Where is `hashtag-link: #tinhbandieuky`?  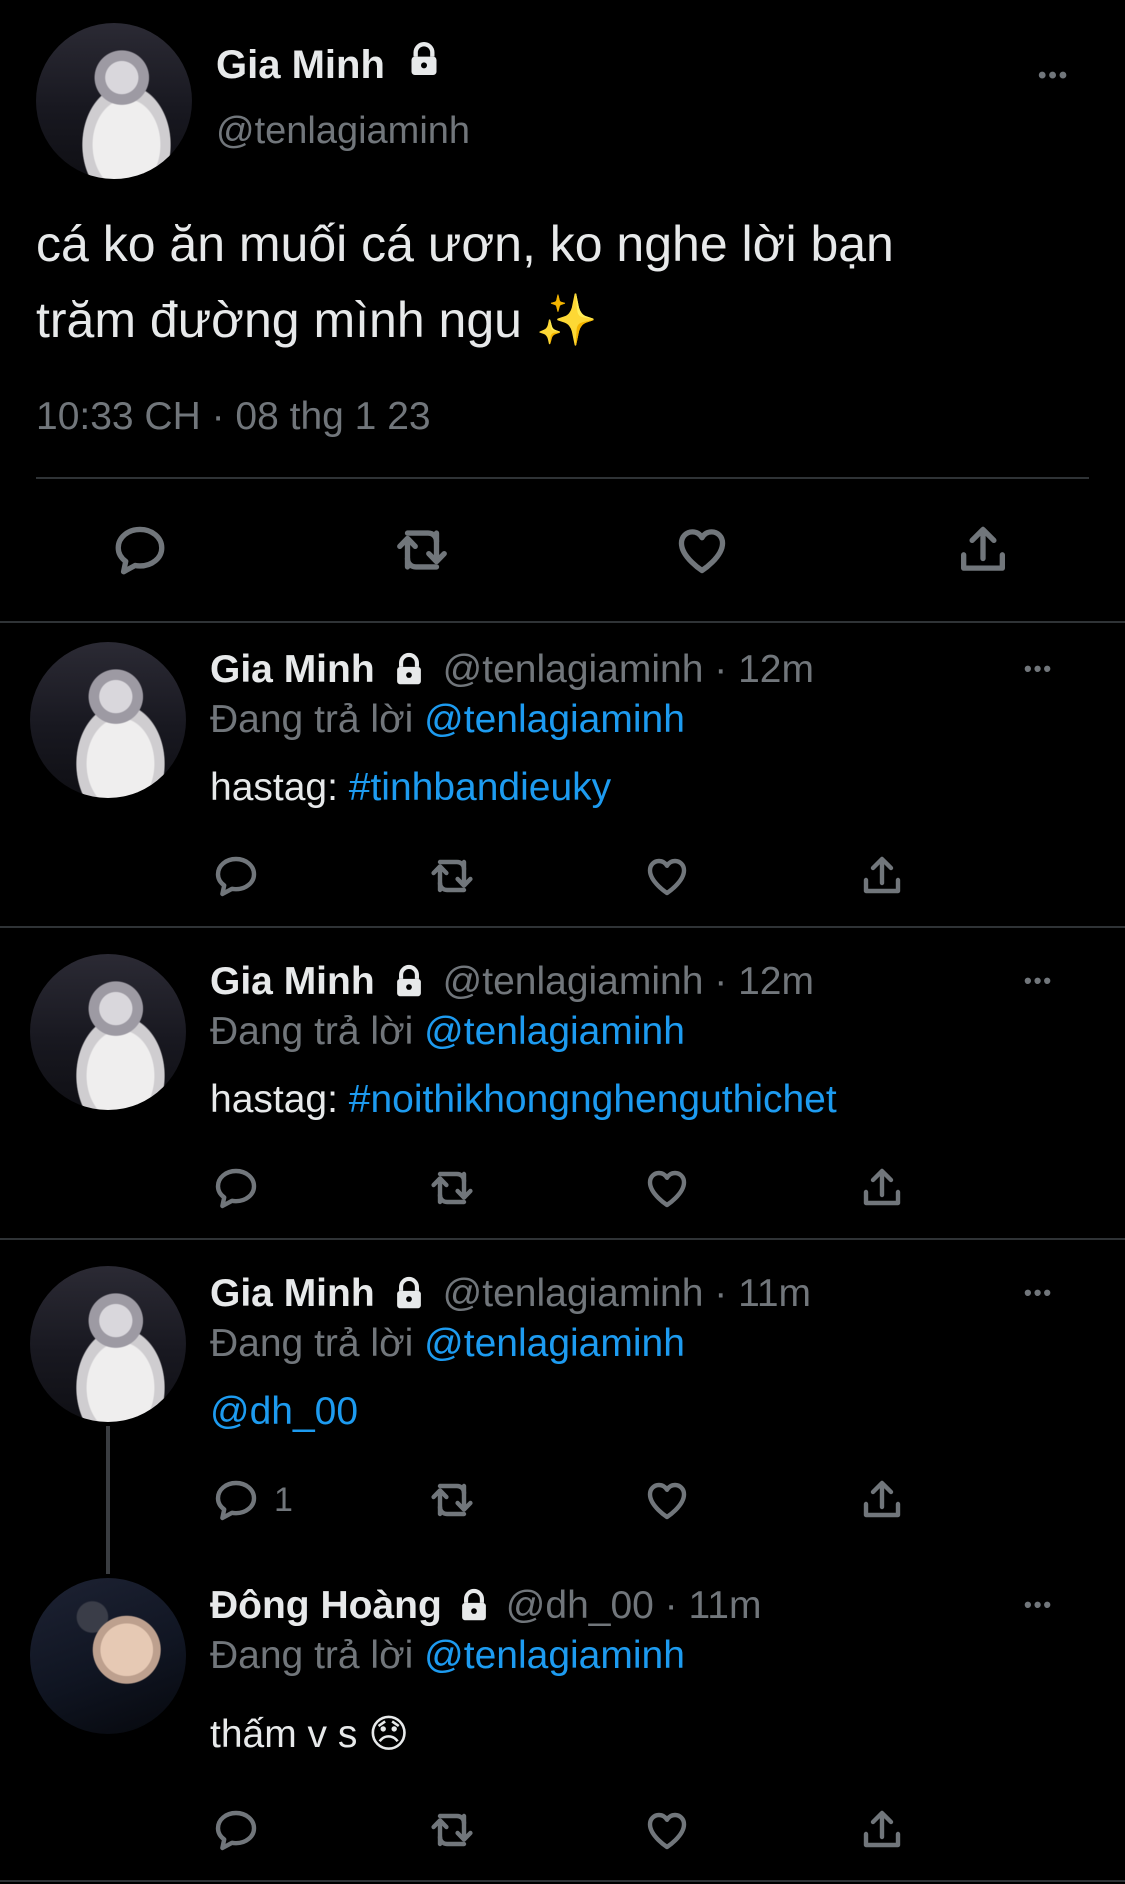 hashtag-link: #tinhbandieuky is located at coordinates (480, 787).